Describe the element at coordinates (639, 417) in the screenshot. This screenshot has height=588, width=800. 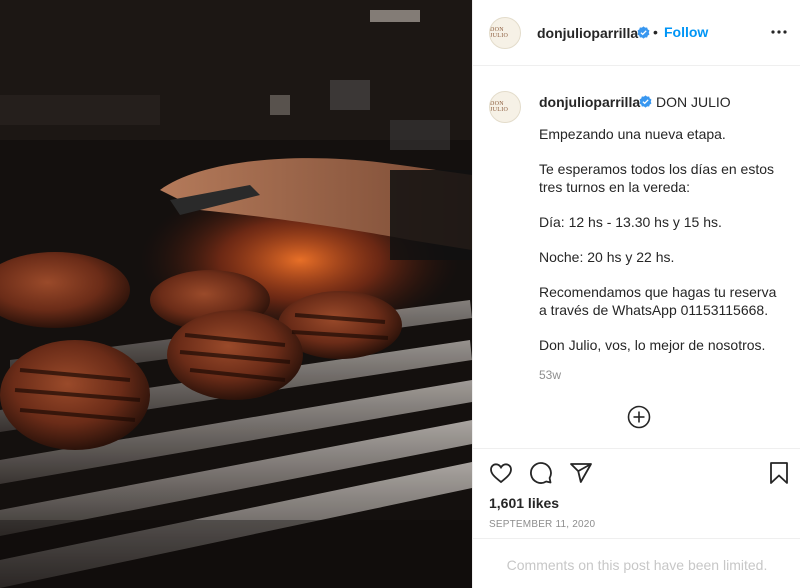
I see `plus-circle-icon` at that location.